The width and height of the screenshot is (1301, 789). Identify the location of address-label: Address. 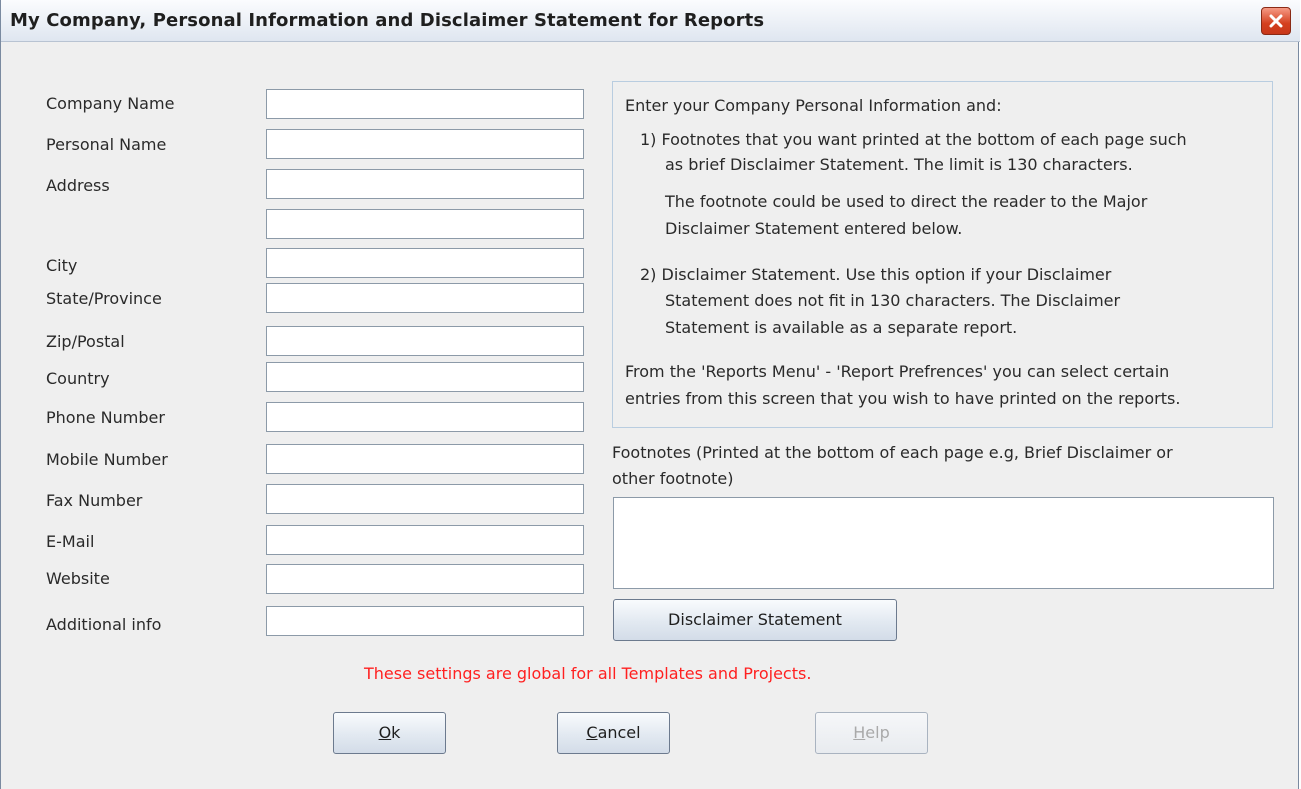
(78, 185).